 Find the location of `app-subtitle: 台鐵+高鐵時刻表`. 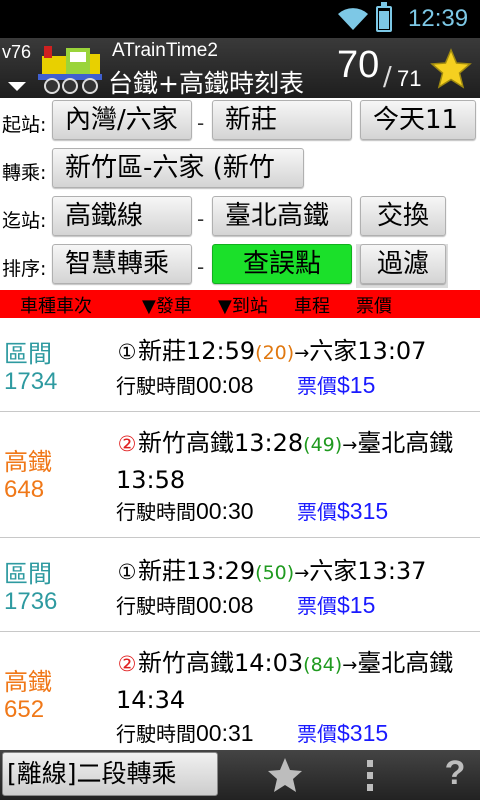

app-subtitle: 台鐵+高鐵時刻表 is located at coordinates (206, 83).